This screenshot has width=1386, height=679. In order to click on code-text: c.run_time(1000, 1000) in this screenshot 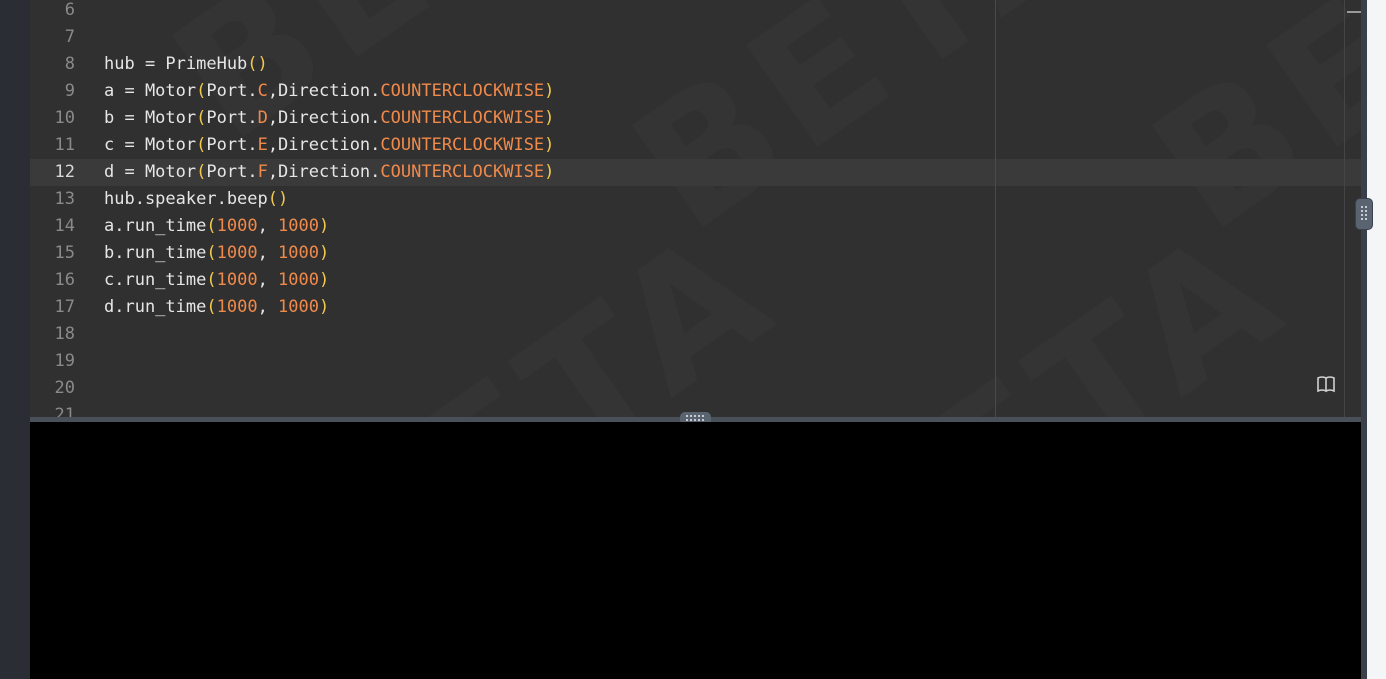, I will do `click(216, 280)`.